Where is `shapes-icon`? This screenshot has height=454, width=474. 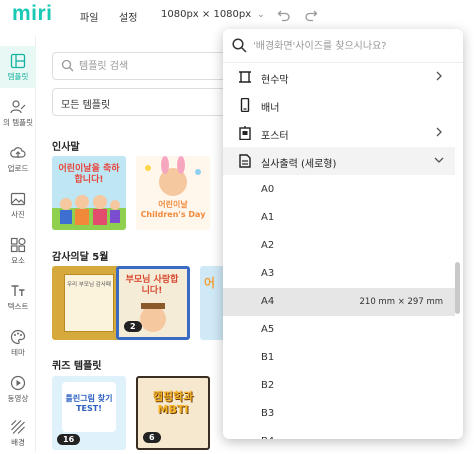
shapes-icon is located at coordinates (18, 245).